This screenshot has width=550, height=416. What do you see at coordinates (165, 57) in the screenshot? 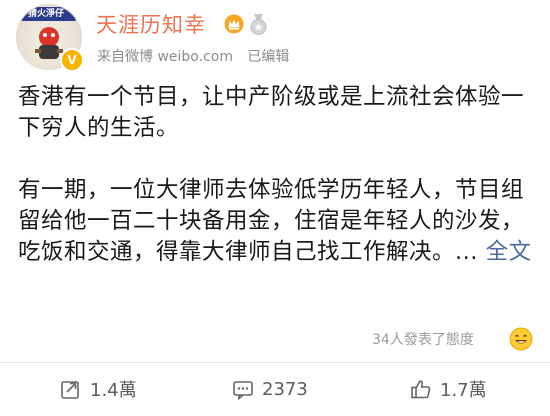
I see `source-text: 来自微博 weibo.com` at bounding box center [165, 57].